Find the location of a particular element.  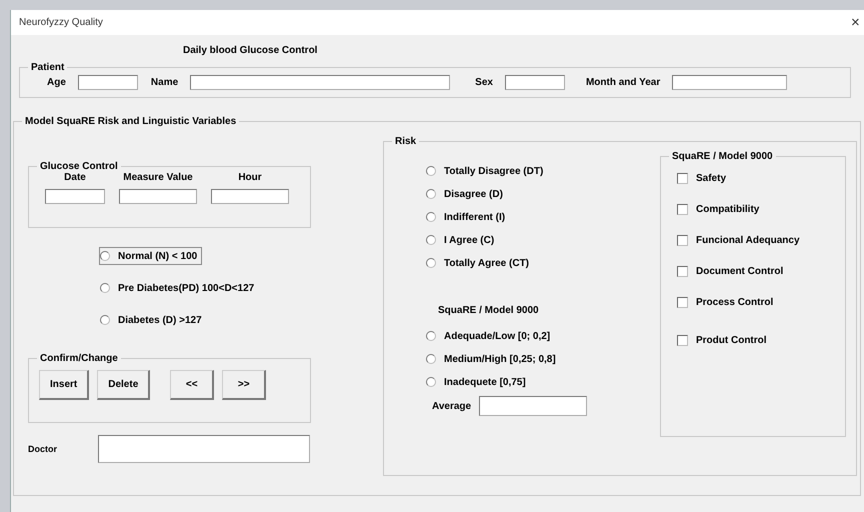

group-title: Confirm/Change is located at coordinates (79, 358).